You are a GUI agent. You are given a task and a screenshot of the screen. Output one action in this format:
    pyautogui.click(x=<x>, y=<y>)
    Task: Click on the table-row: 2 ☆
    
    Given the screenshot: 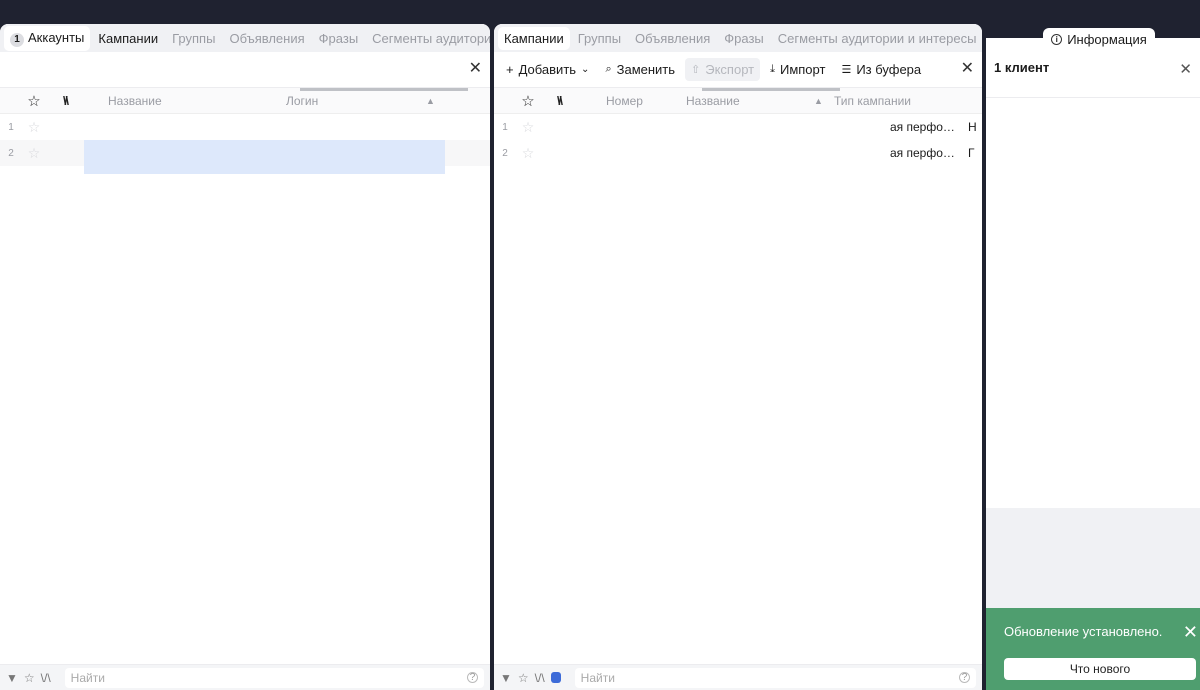 What is the action you would take?
    pyautogui.click(x=245, y=157)
    